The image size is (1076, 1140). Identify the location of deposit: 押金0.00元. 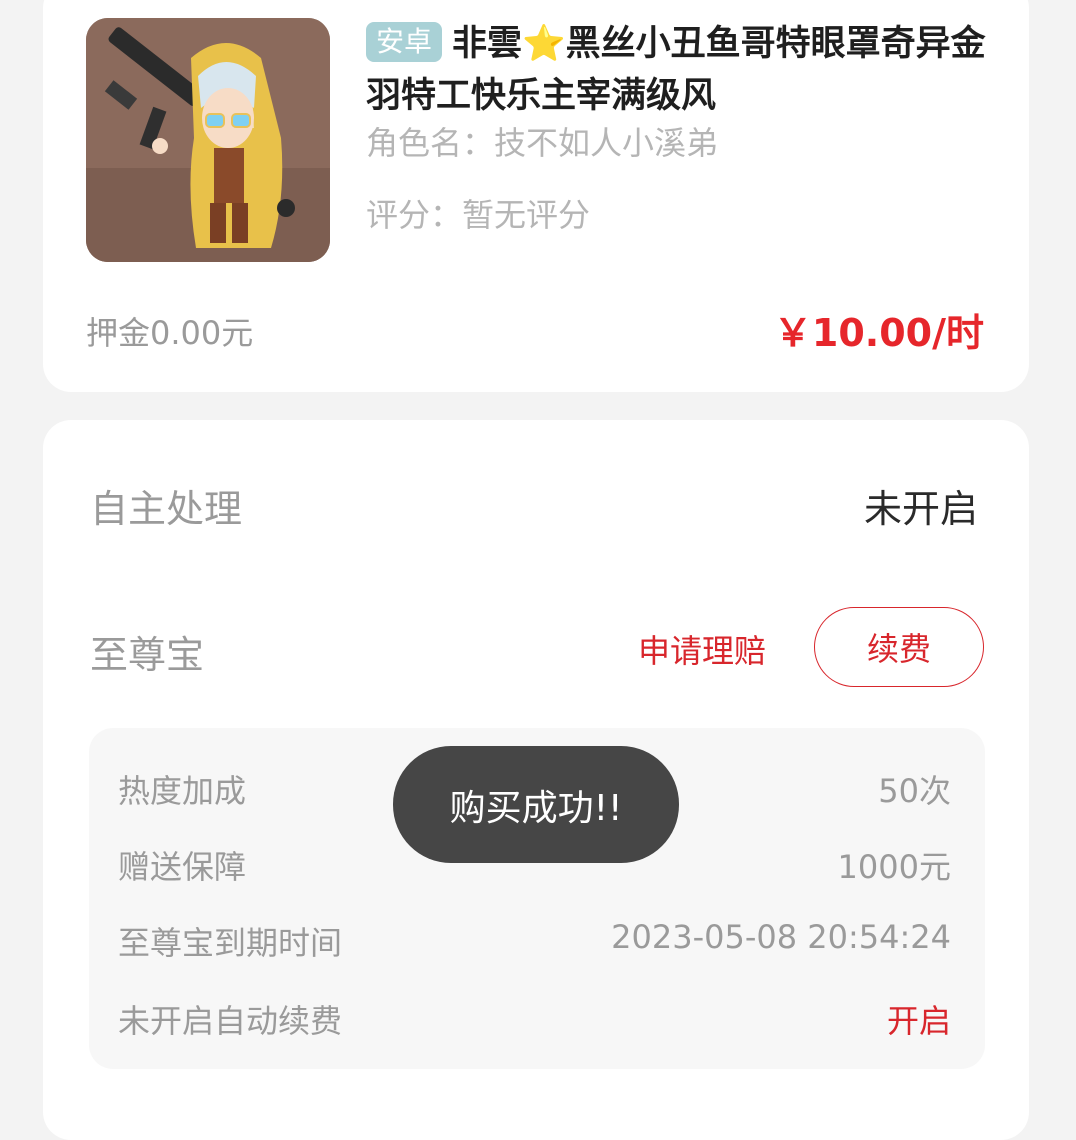
(170, 333).